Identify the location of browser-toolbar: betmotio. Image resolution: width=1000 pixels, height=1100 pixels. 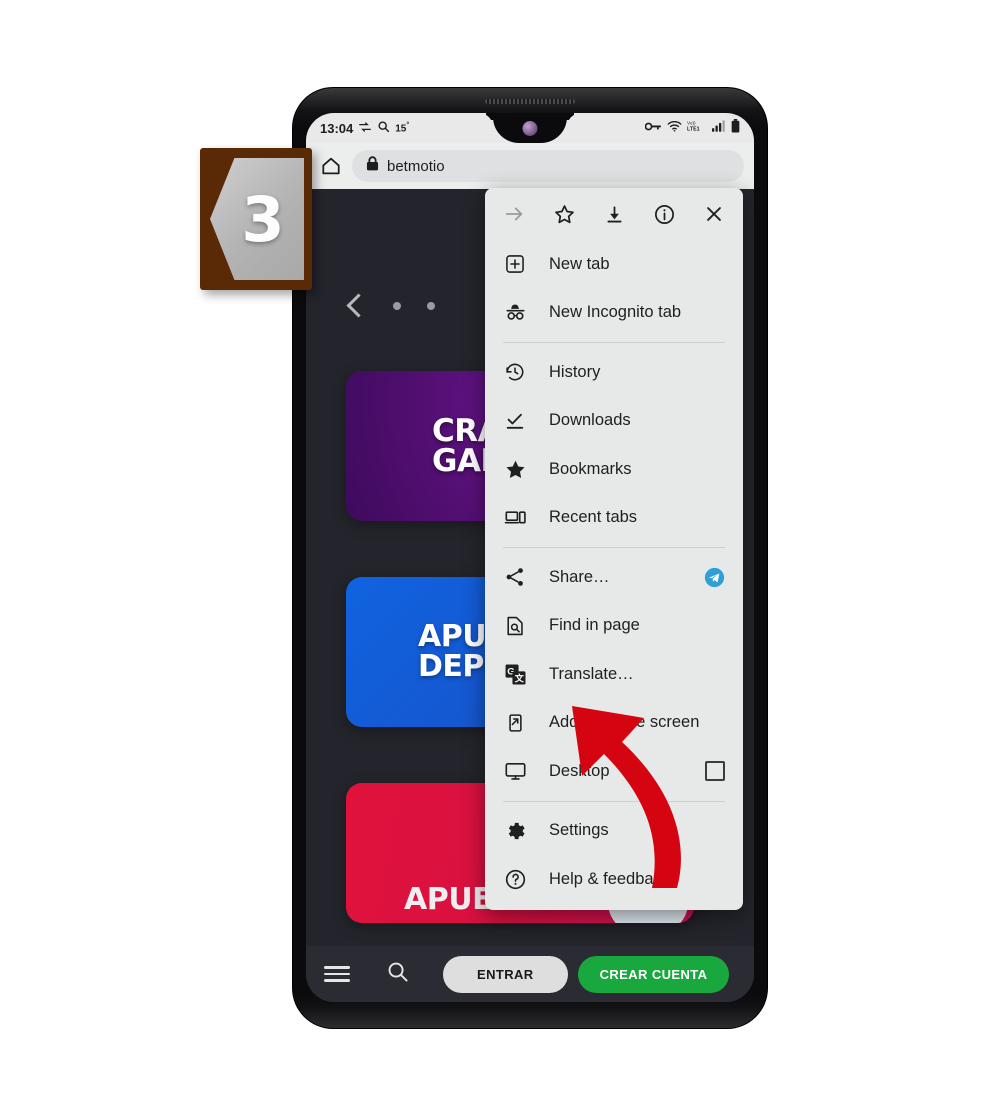
(530, 166).